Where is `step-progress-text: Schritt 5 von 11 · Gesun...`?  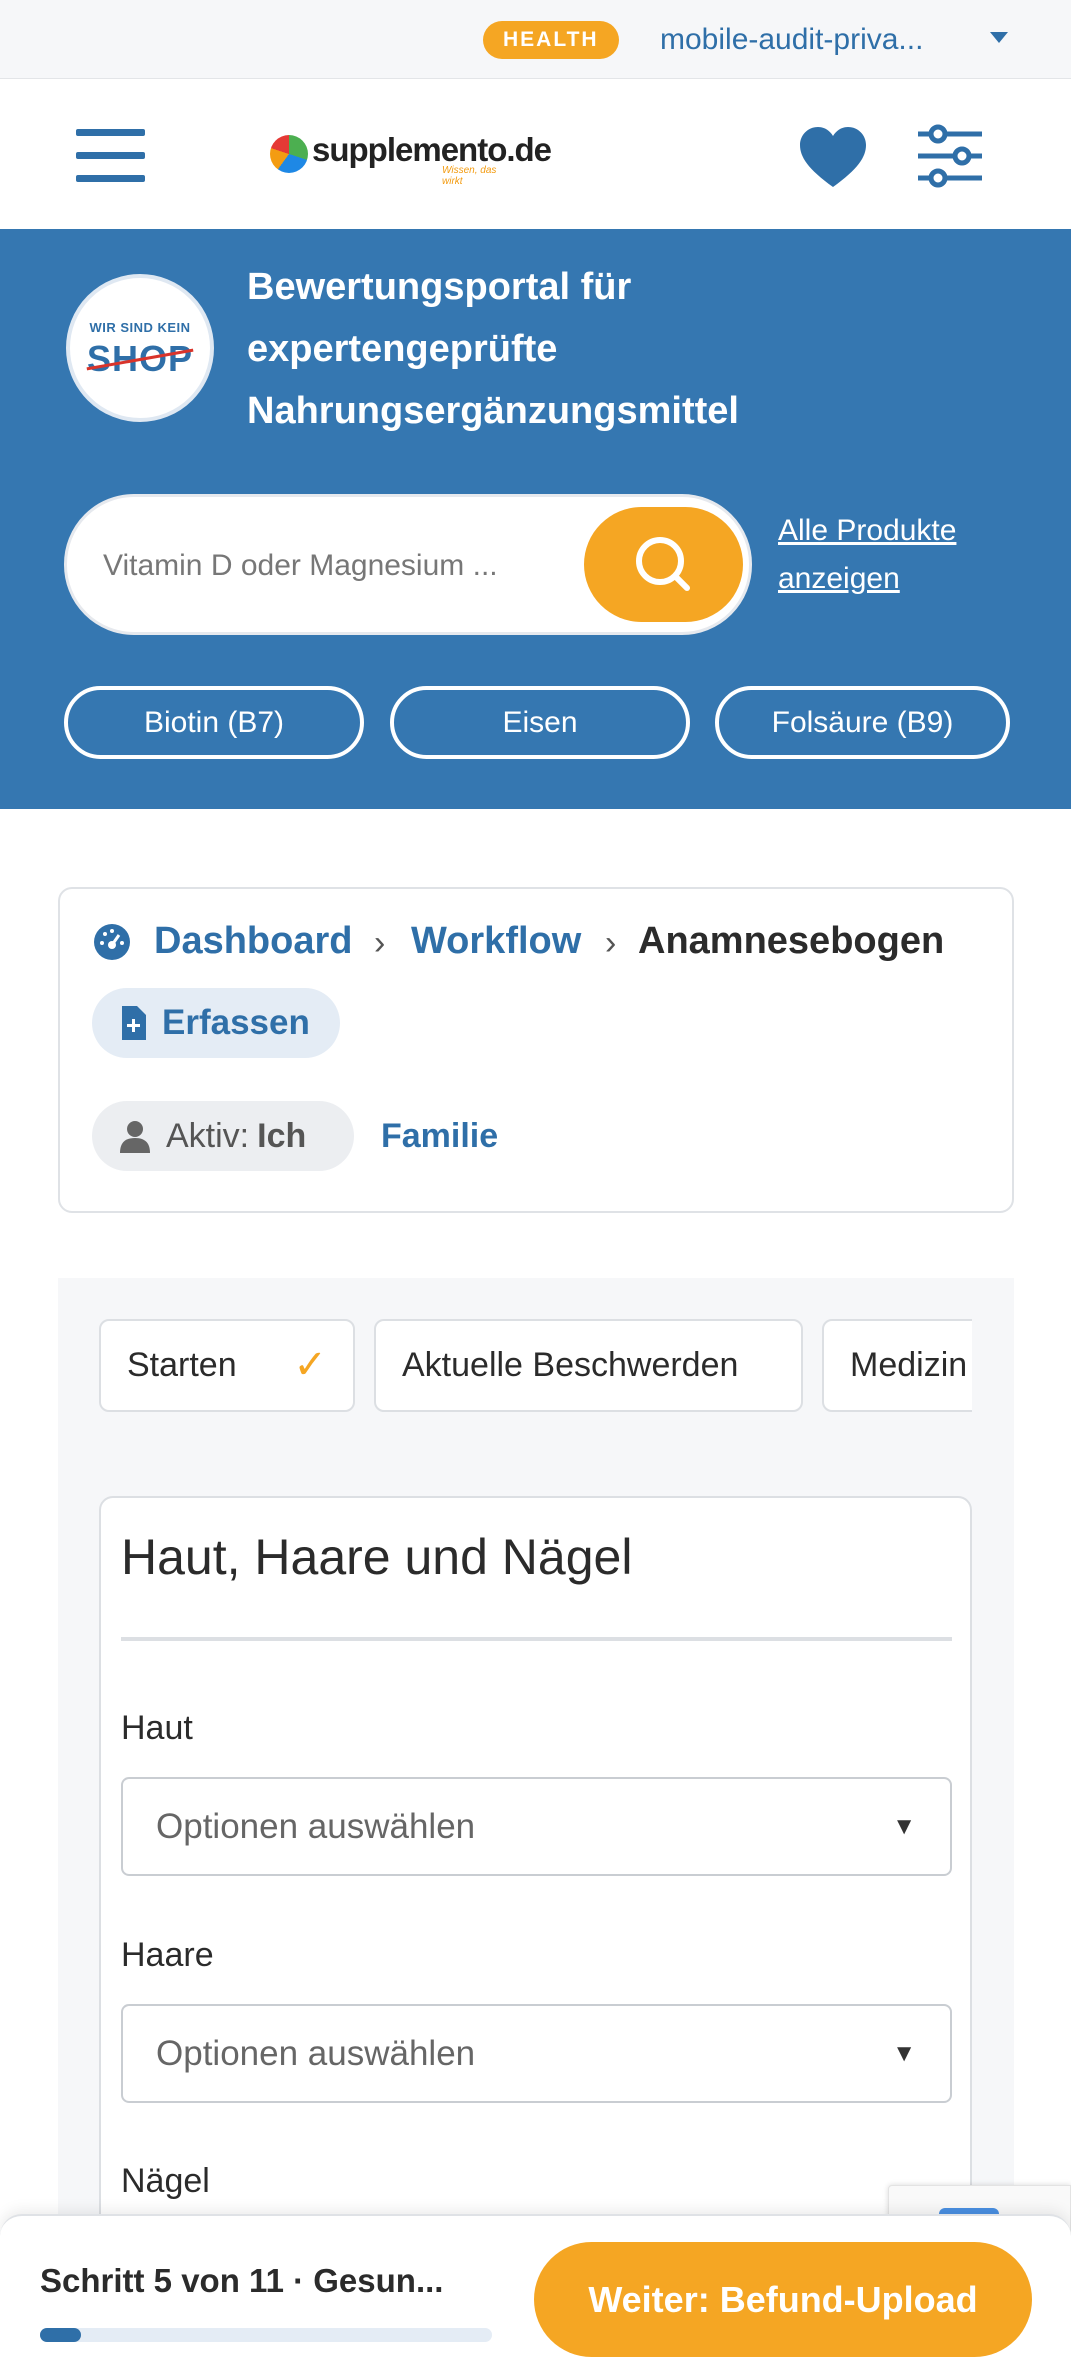
step-progress-text: Schritt 5 von 11 · Gesun... is located at coordinates (242, 2280).